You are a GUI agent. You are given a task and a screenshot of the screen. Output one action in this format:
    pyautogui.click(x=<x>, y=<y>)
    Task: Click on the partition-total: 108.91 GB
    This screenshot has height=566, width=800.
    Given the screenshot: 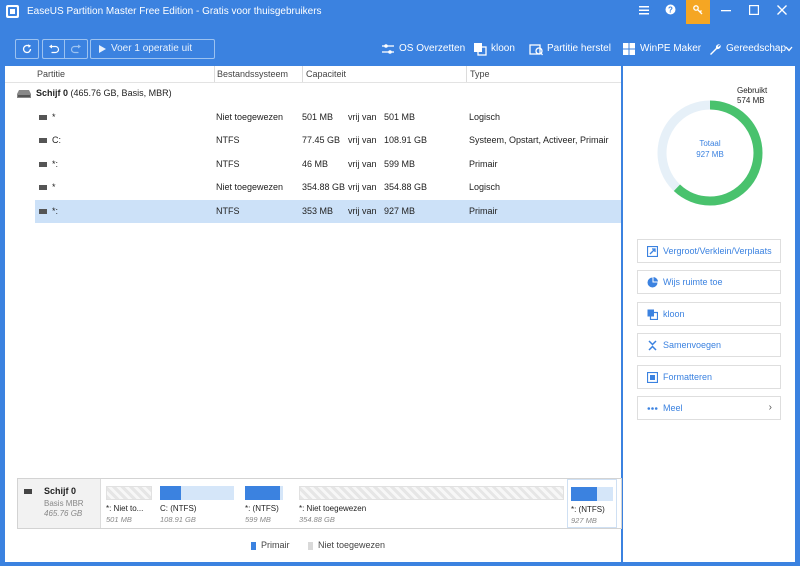 What is the action you would take?
    pyautogui.click(x=406, y=140)
    